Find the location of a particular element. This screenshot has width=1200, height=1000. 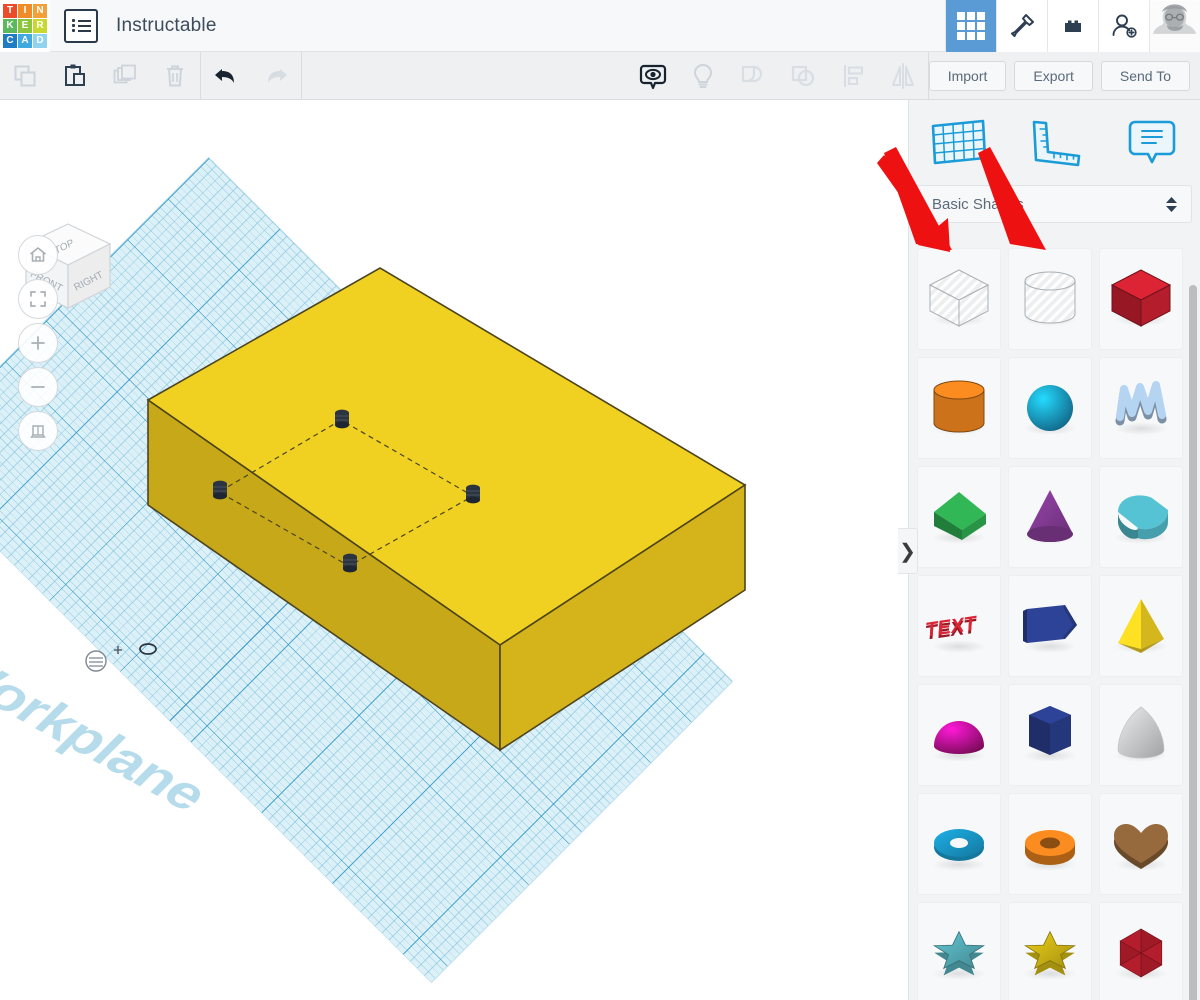

shape-round-roof-glyph is located at coordinates (1143, 517).